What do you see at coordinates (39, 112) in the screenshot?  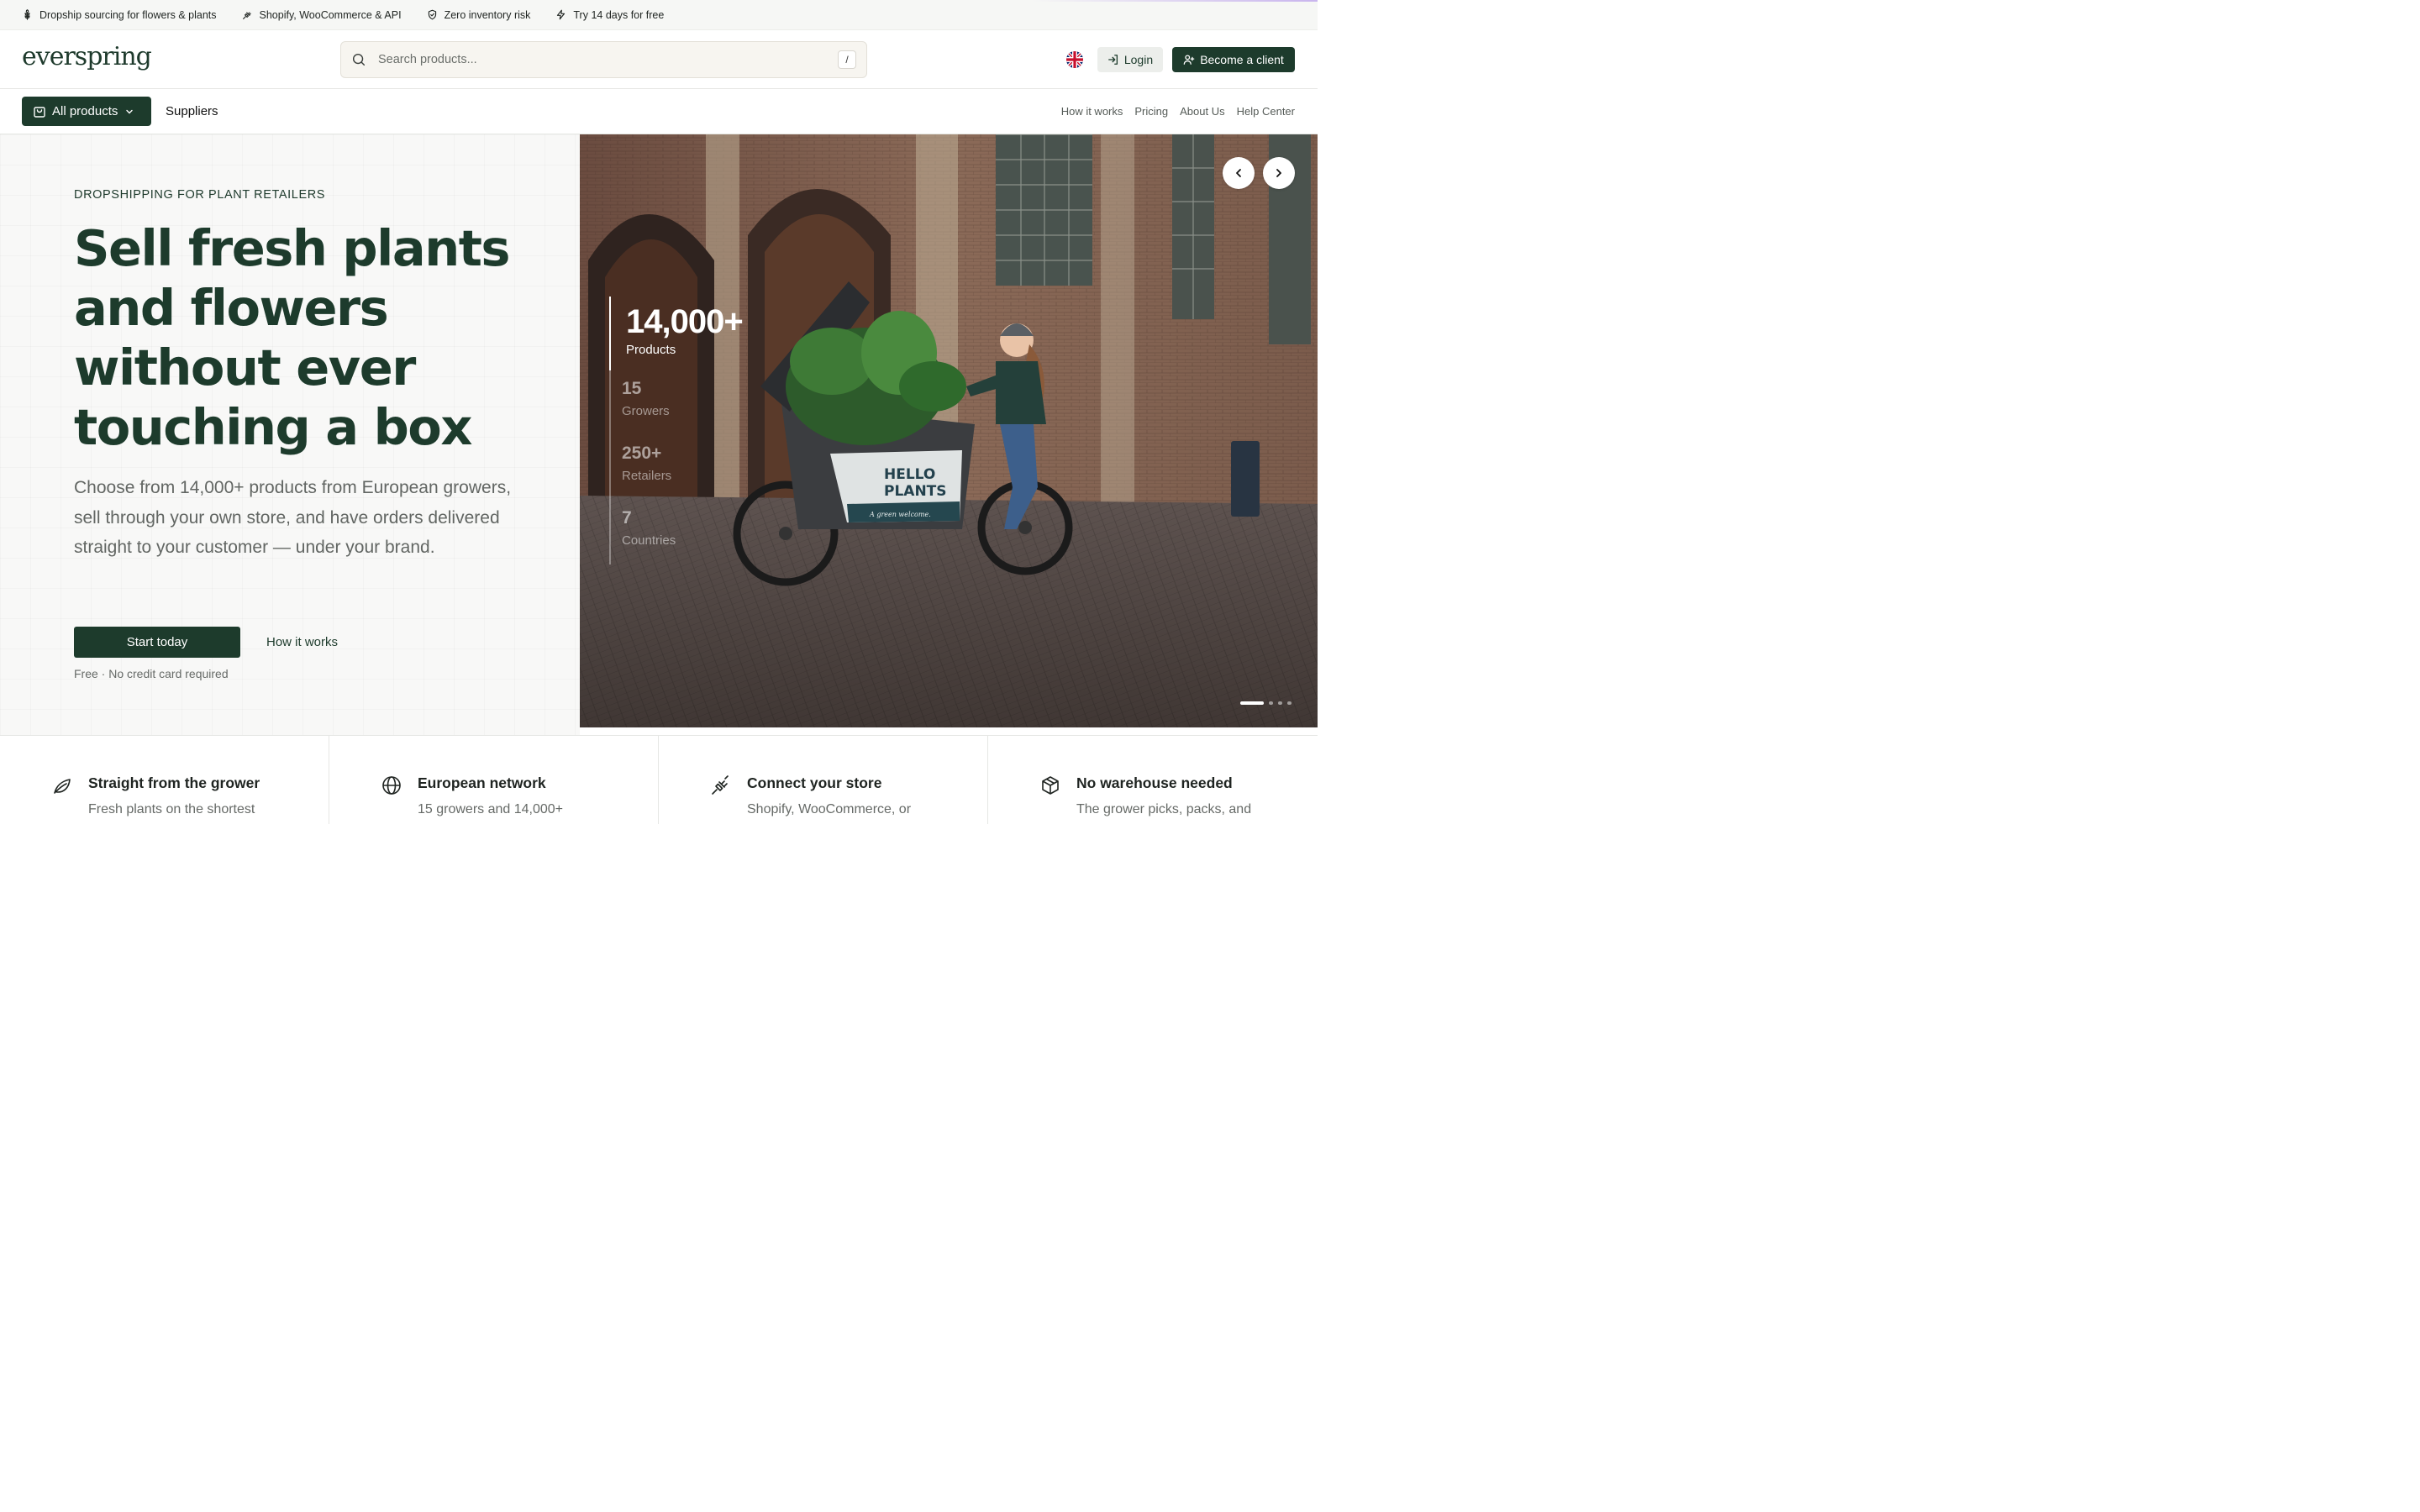 I see `shopping-bag-icon` at bounding box center [39, 112].